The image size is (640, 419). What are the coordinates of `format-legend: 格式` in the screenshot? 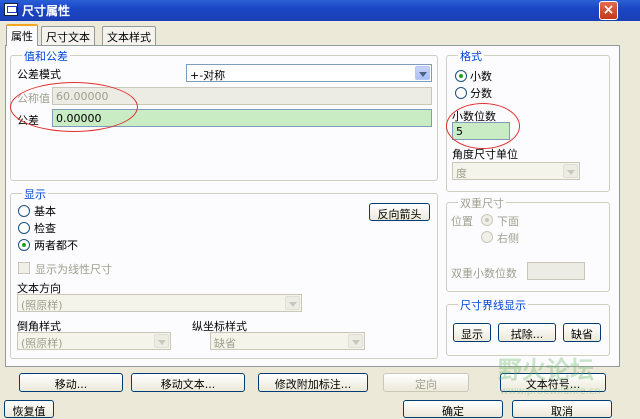 It's located at (471, 56).